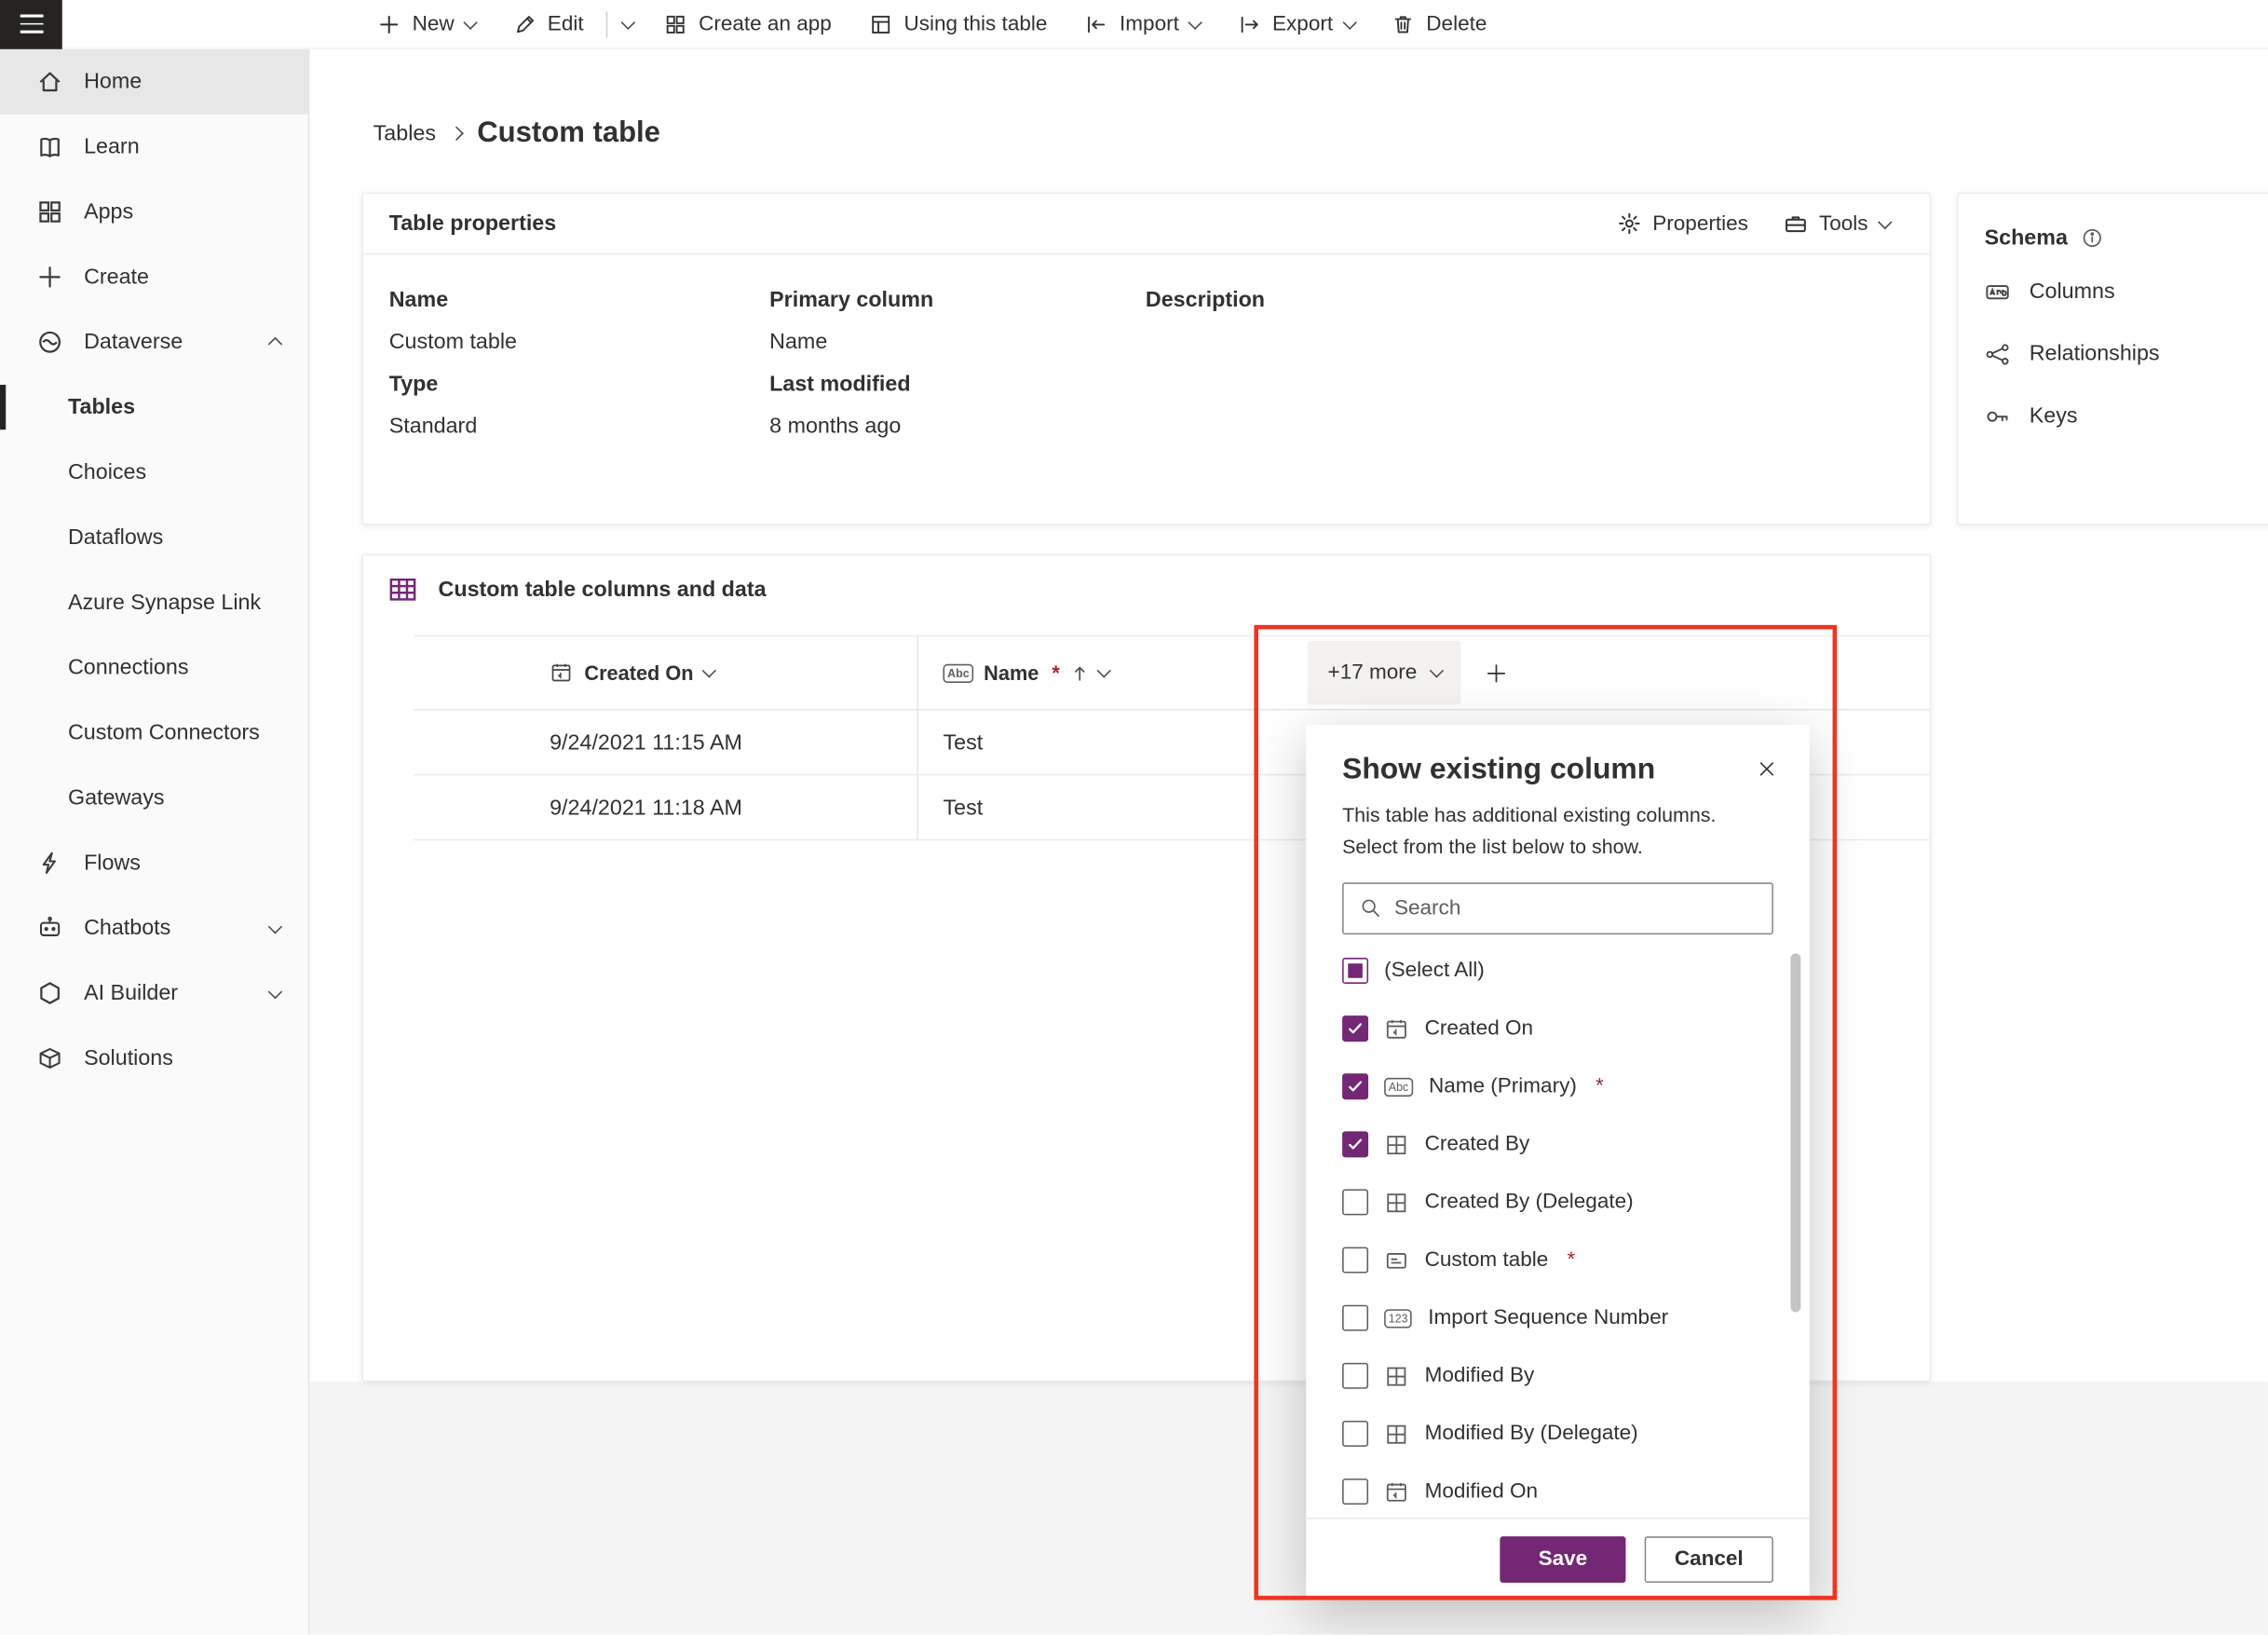 The width and height of the screenshot is (2268, 1635). Describe the element at coordinates (50, 993) in the screenshot. I see `hexagon-icon` at that location.